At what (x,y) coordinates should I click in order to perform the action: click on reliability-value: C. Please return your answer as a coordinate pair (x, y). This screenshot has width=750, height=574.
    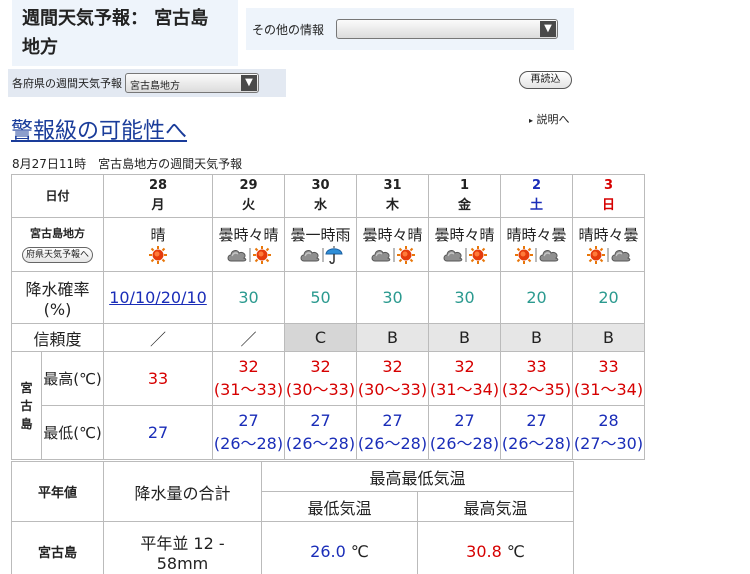
    Looking at the image, I should click on (320, 337).